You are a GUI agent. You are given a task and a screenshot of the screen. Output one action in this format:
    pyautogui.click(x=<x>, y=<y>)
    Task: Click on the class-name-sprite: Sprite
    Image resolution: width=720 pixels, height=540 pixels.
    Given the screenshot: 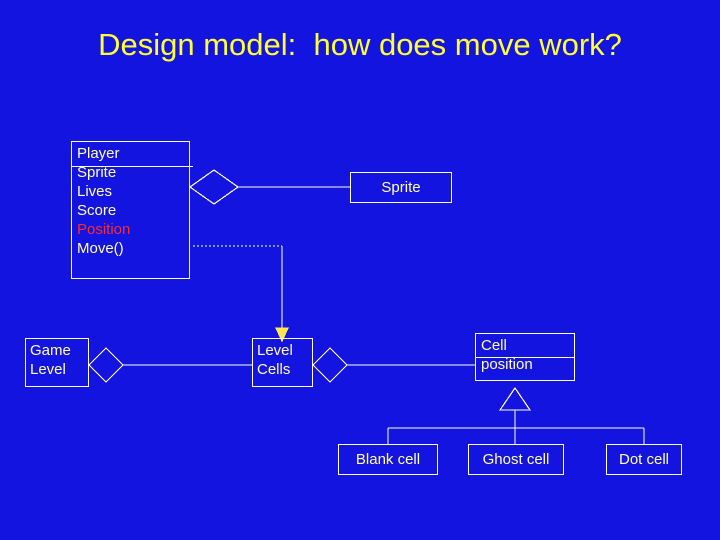 What is the action you would take?
    pyautogui.click(x=401, y=187)
    